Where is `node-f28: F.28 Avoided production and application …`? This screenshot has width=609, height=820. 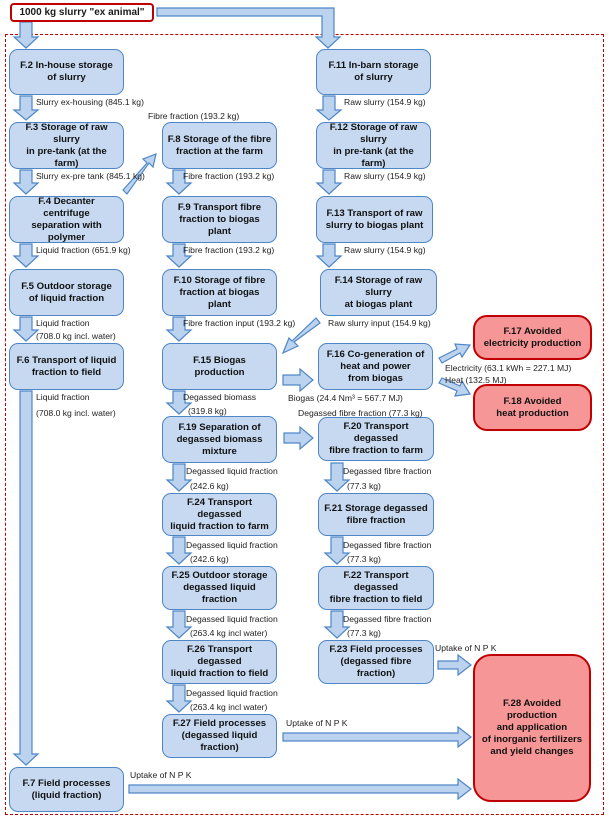
node-f28: F.28 Avoided production and application … is located at coordinates (532, 728).